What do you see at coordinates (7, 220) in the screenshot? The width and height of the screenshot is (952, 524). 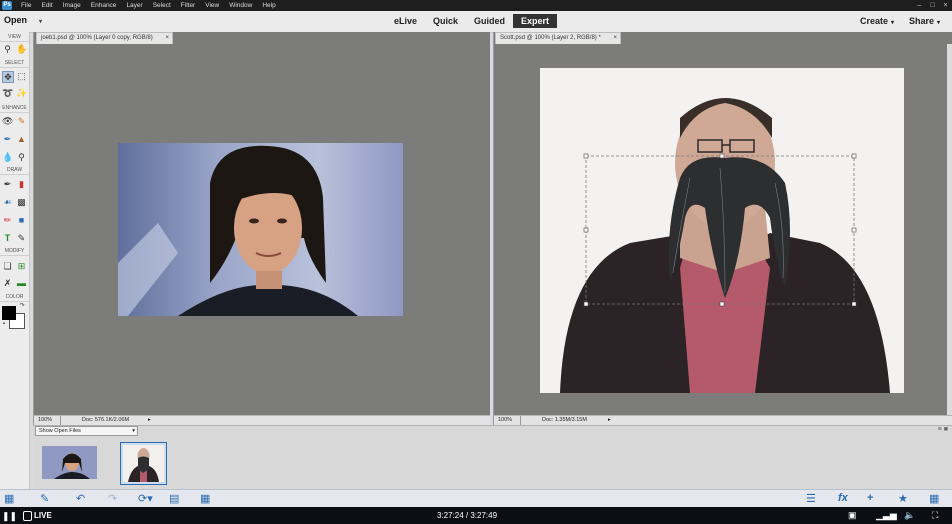 I see `color-picker-tool-icon: ✏` at bounding box center [7, 220].